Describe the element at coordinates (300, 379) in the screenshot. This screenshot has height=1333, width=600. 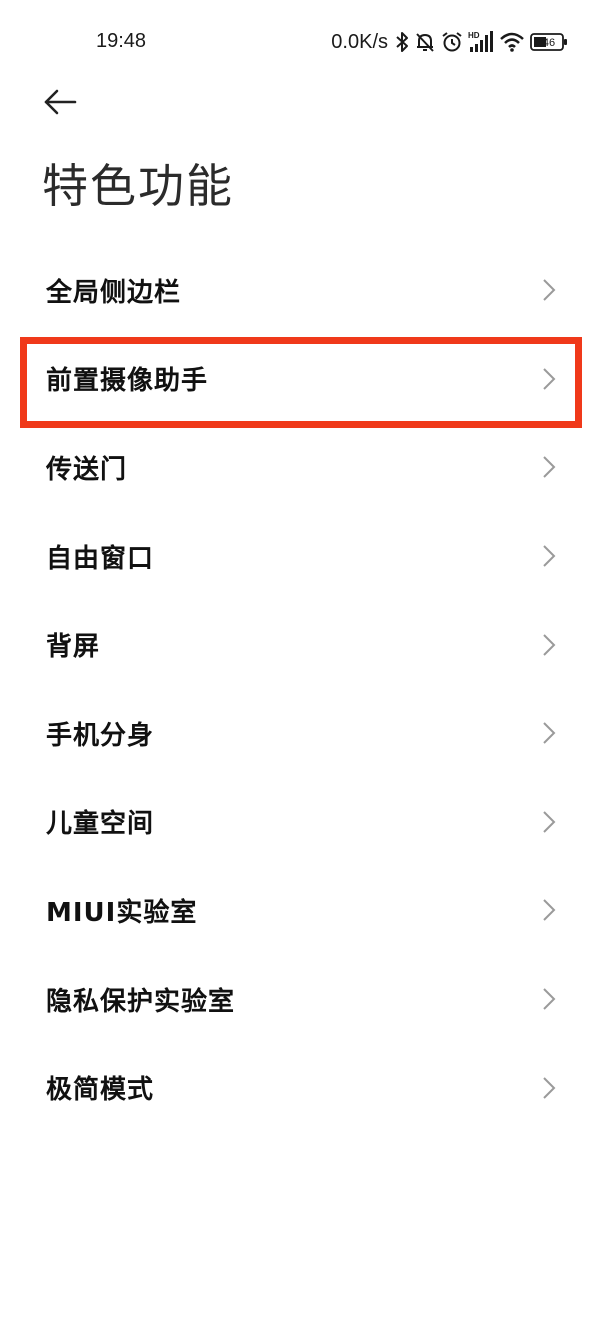
I see `menu-item-front-camera-assistant: 前置摄像助手` at that location.